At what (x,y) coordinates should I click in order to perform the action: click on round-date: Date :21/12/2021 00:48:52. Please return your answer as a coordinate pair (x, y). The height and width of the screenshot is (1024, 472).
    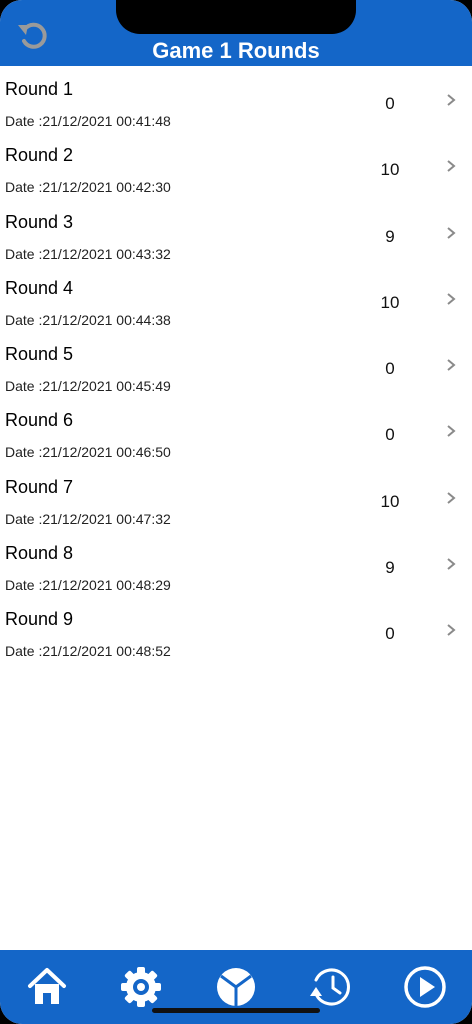
    Looking at the image, I should click on (88, 651).